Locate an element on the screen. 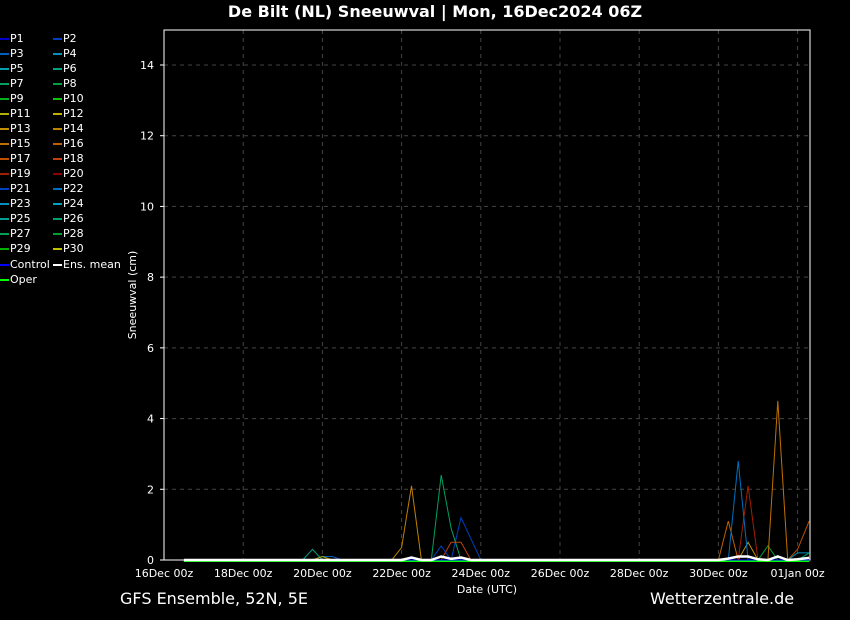 The height and width of the screenshot is (620, 850). series-line-p21 is located at coordinates (496, 553).